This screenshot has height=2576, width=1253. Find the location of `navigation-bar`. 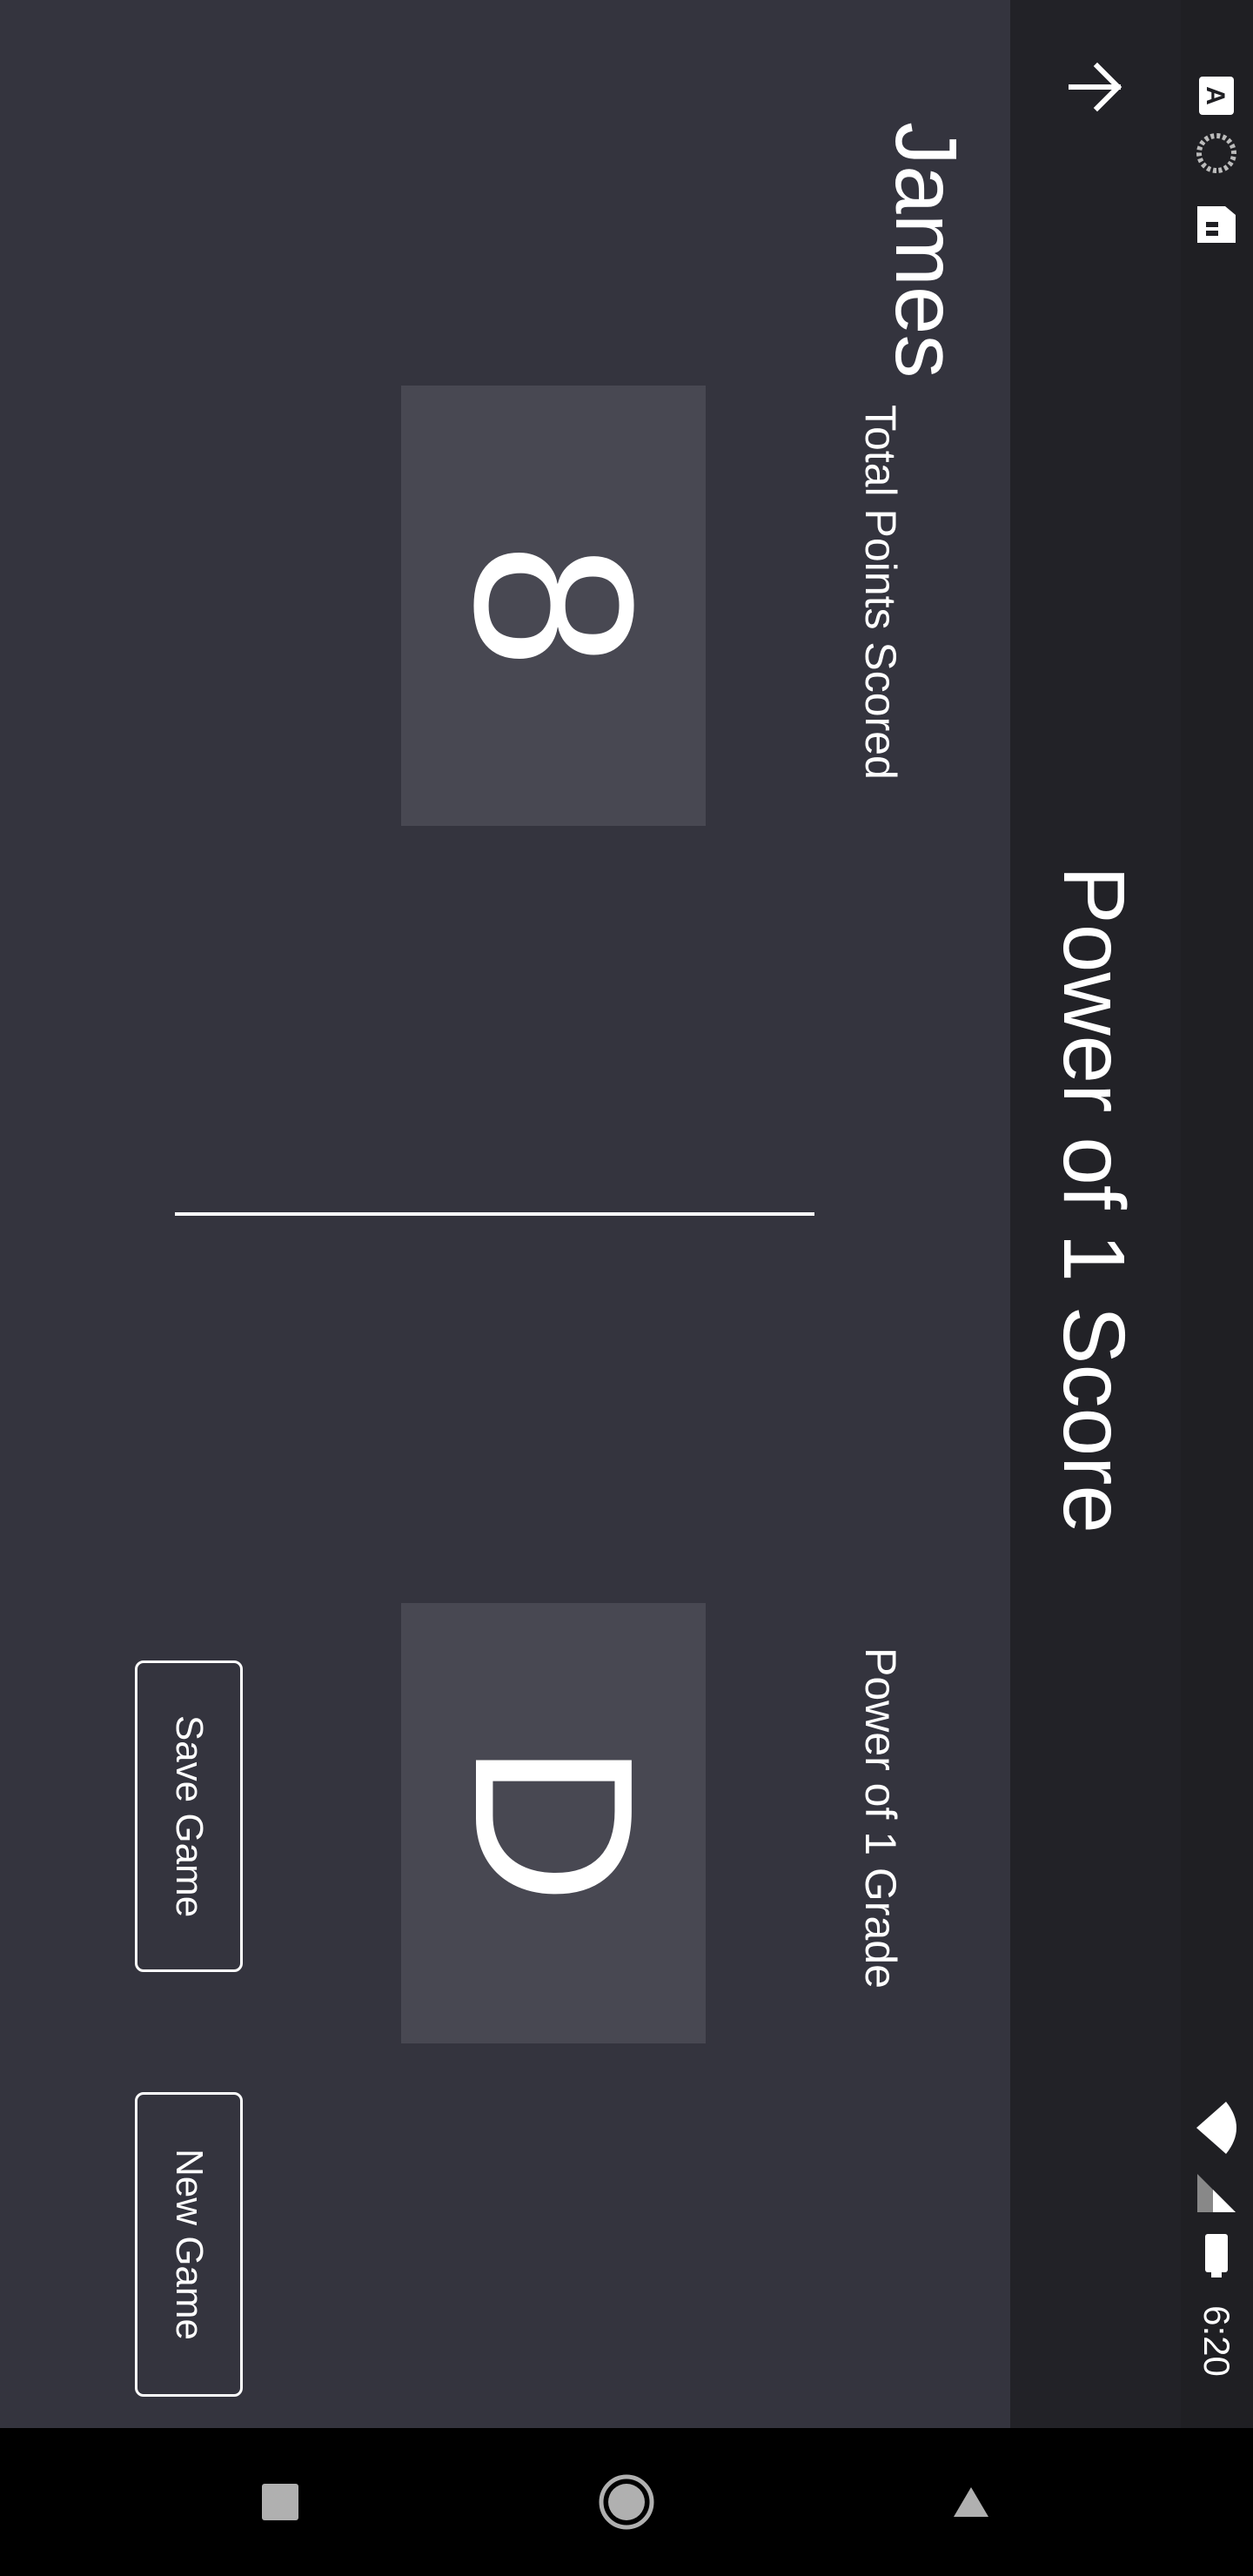

navigation-bar is located at coordinates (626, 2502).